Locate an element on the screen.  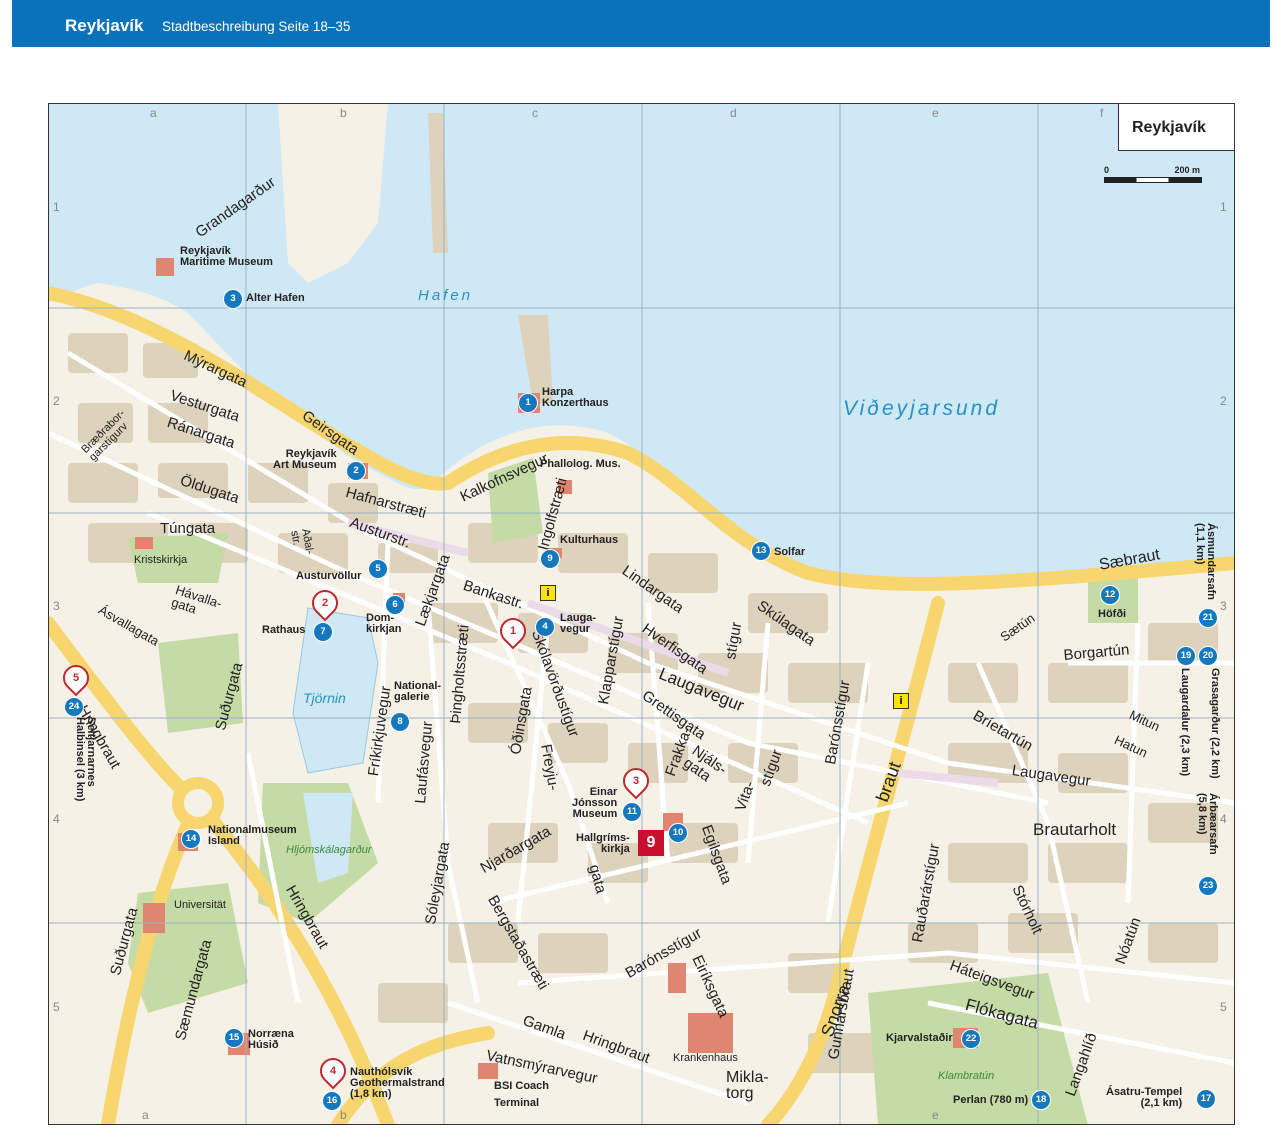
grid-row-4-right: 4 is located at coordinates (1223, 819).